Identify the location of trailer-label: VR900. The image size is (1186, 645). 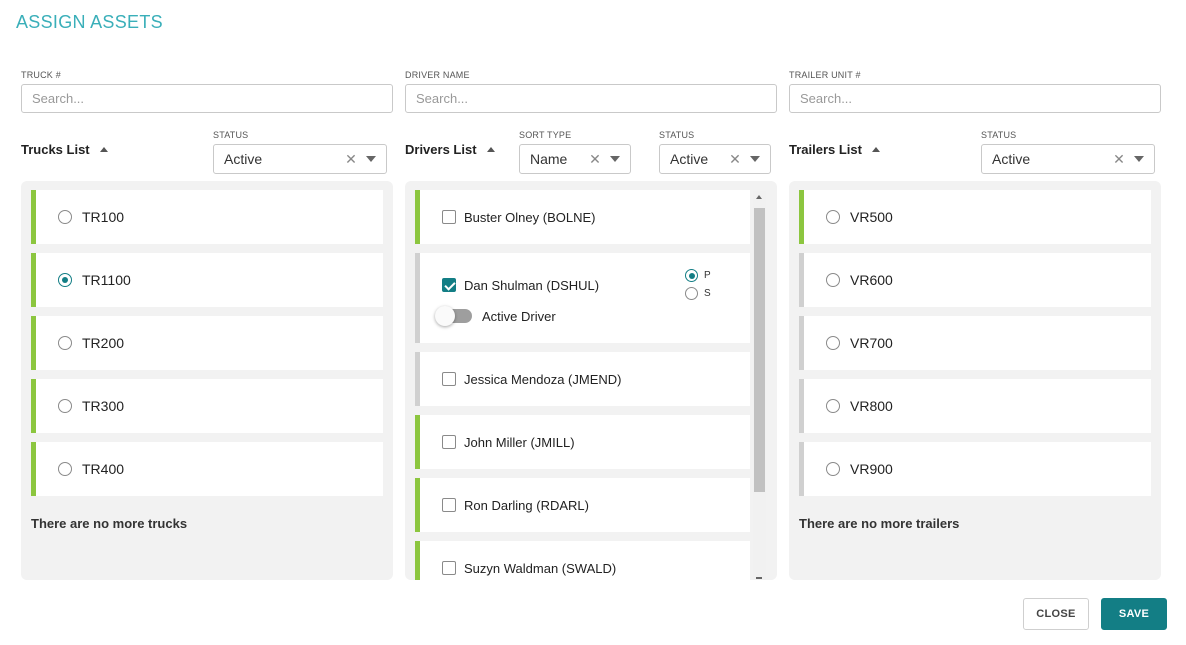
(871, 469).